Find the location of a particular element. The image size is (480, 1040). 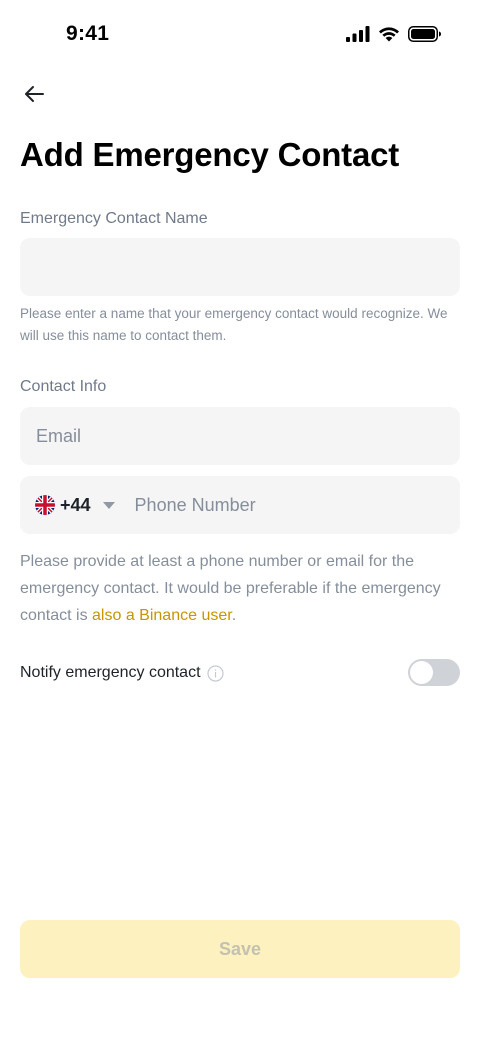

phone-number-input is located at coordinates (297, 505).